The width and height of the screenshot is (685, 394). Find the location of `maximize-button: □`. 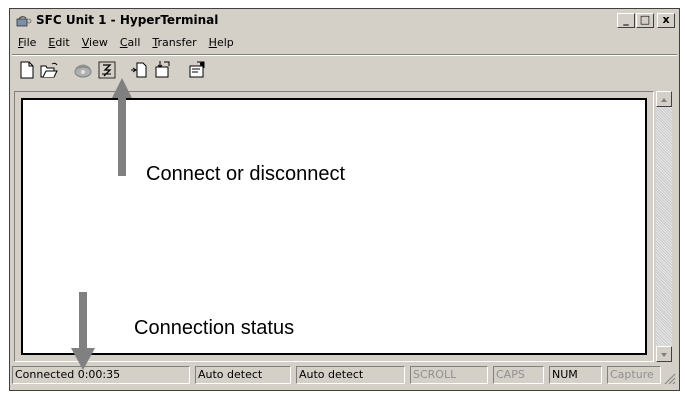

maximize-button: □ is located at coordinates (645, 20).